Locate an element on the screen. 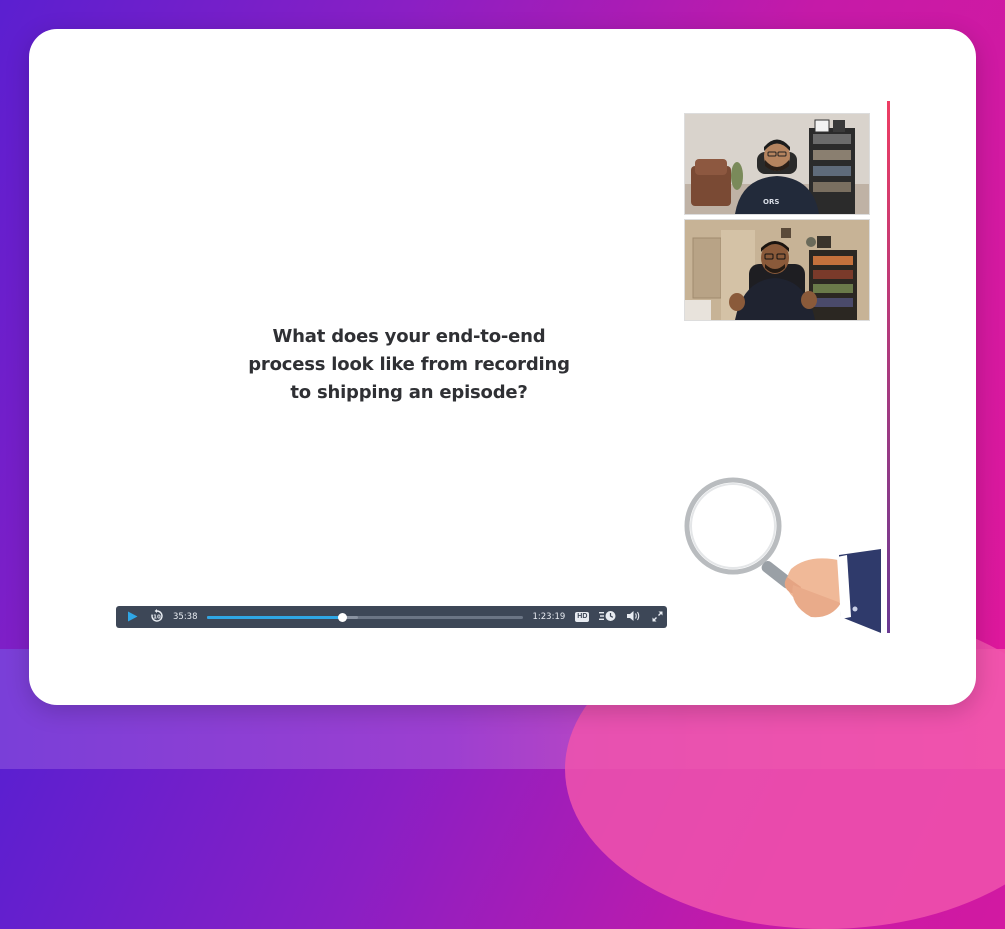 The height and width of the screenshot is (929, 1005). current-time: 35:38 is located at coordinates (185, 617).